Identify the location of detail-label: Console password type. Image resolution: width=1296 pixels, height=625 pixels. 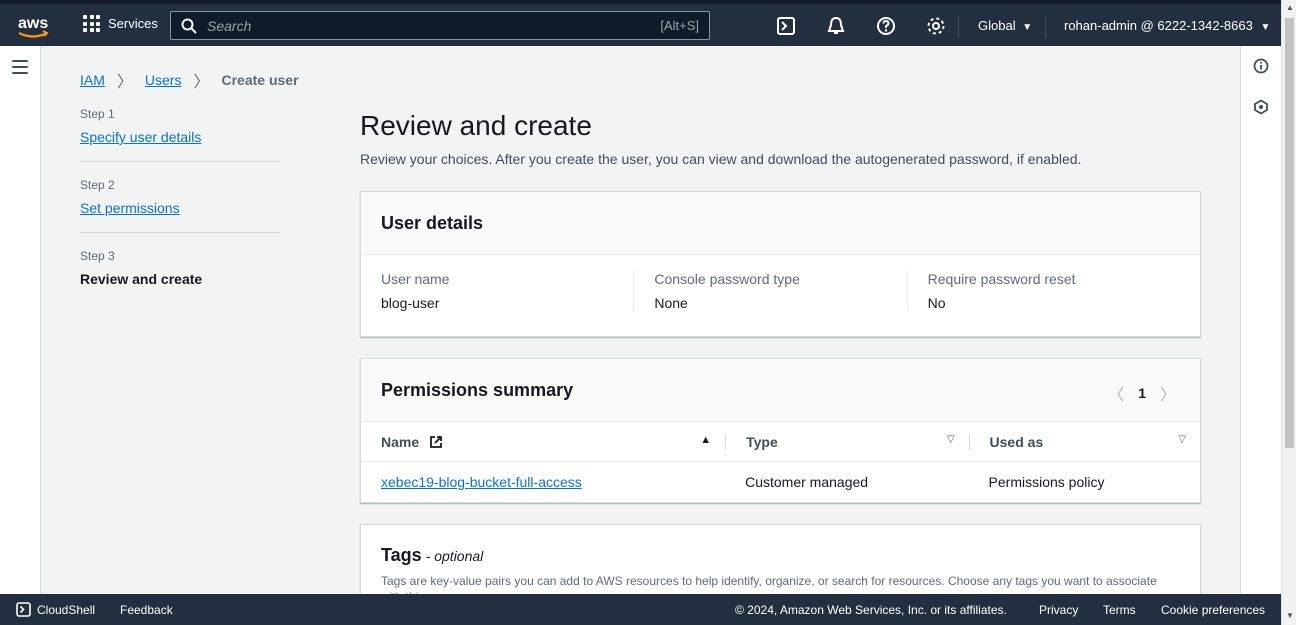
(727, 279).